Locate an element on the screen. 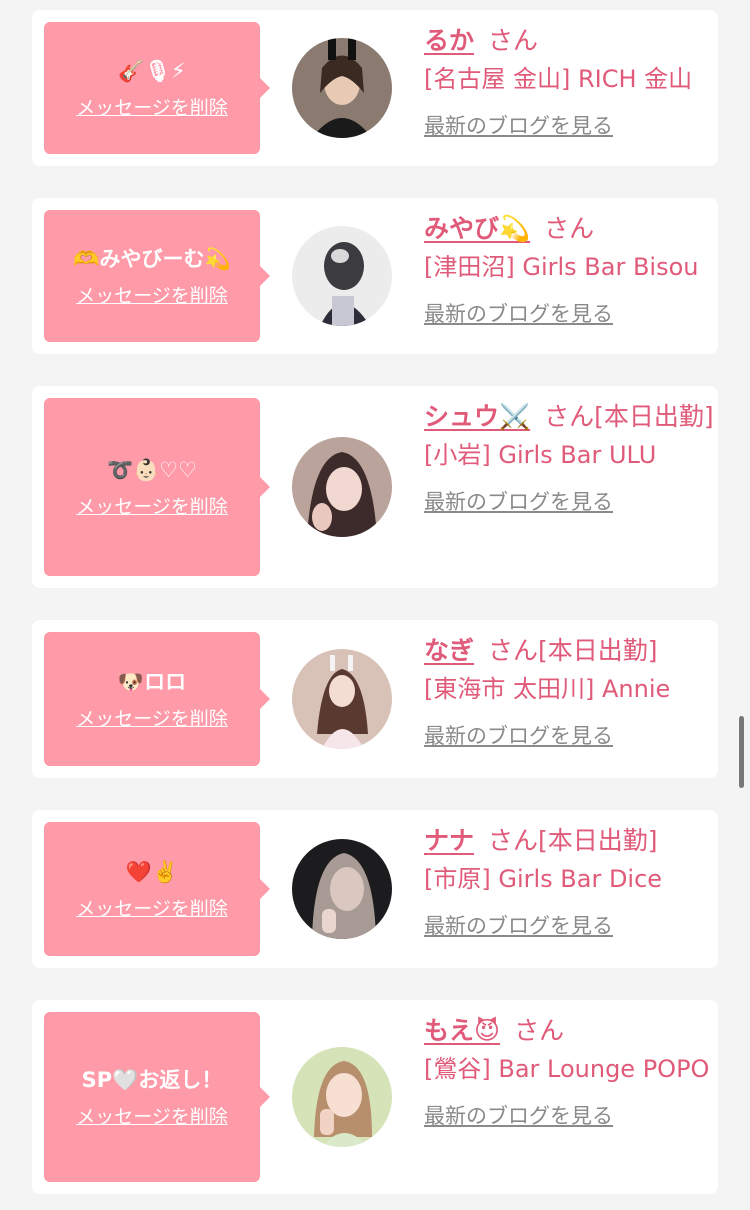 The height and width of the screenshot is (1210, 750). cast-name-link: るか is located at coordinates (449, 40).